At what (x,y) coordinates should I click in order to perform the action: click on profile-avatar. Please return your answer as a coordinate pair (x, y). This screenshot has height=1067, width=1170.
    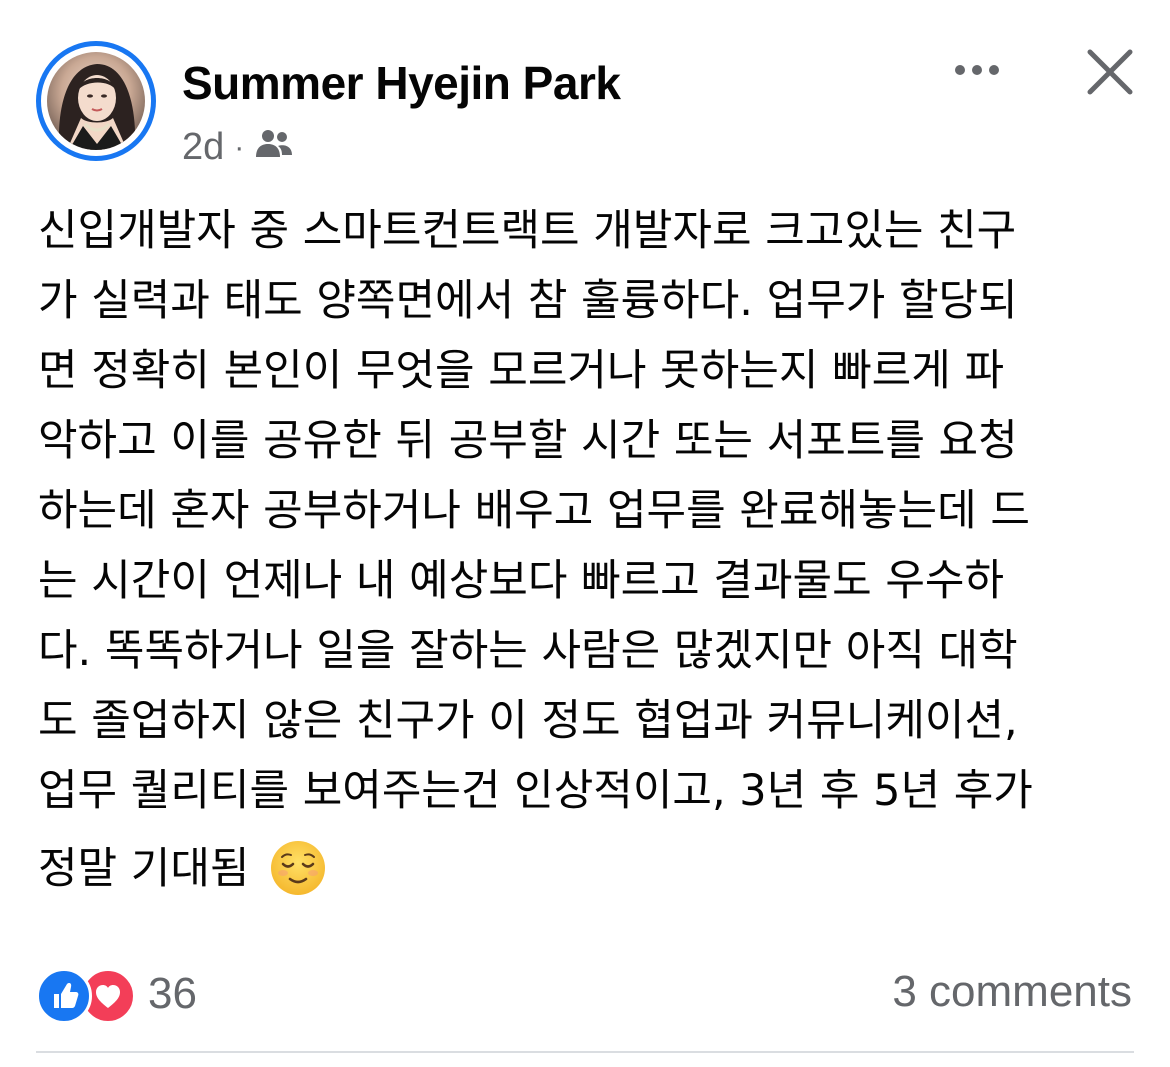
    Looking at the image, I should click on (96, 101).